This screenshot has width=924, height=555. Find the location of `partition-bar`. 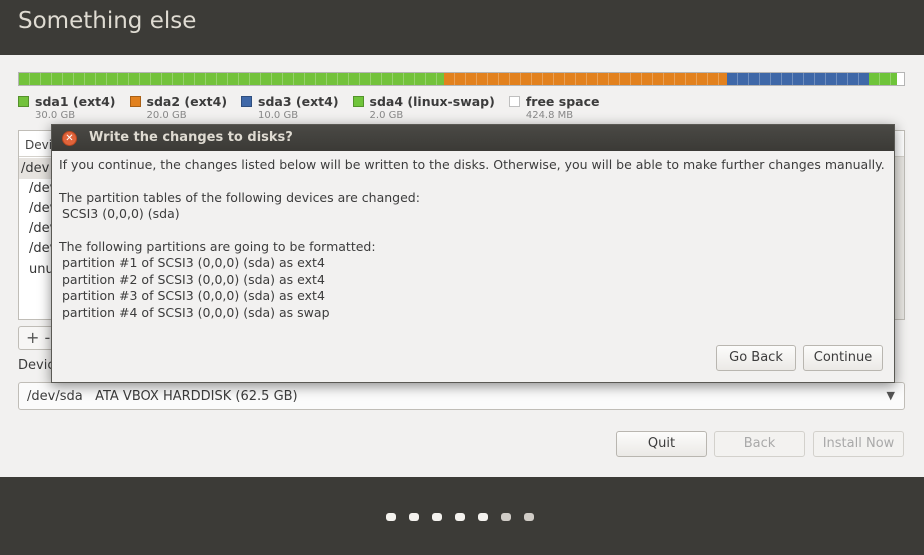

partition-bar is located at coordinates (461, 79).